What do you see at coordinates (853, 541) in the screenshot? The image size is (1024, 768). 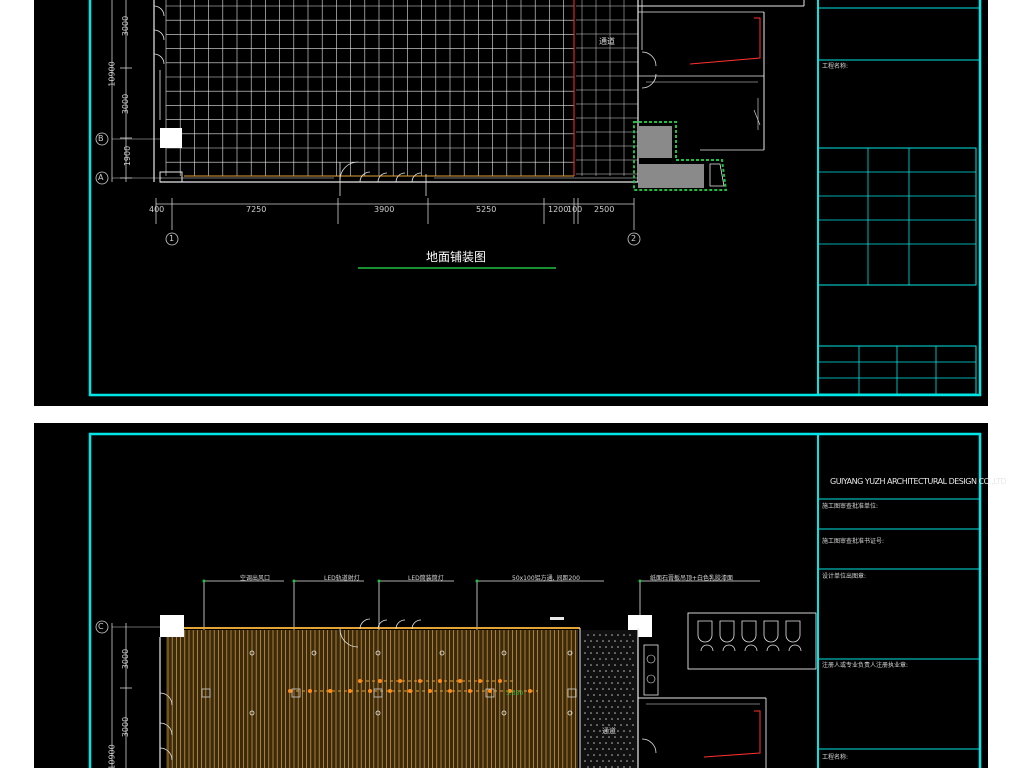 I see `title-block-row-2: 施工图审查批准书证号:` at bounding box center [853, 541].